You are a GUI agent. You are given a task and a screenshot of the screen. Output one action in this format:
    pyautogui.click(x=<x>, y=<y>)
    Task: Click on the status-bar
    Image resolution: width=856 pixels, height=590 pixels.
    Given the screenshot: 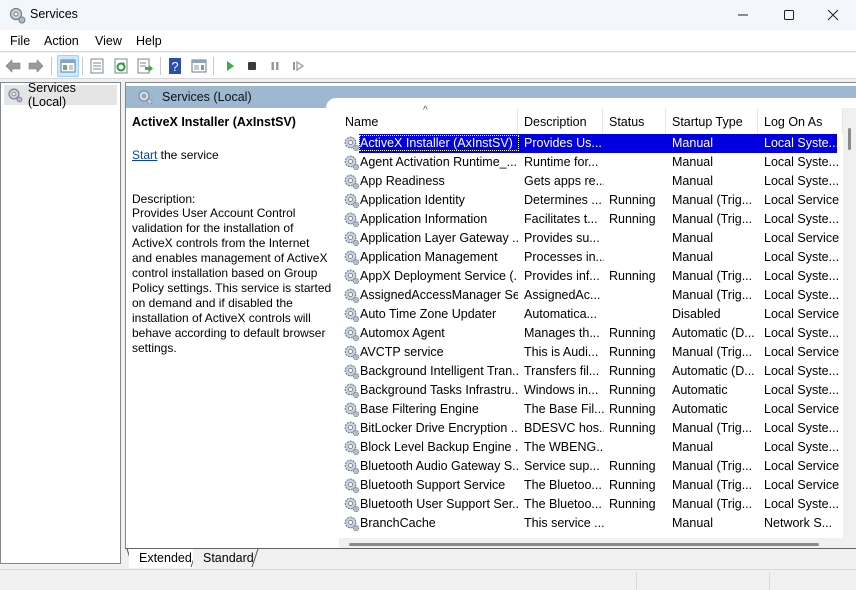 What is the action you would take?
    pyautogui.click(x=428, y=579)
    